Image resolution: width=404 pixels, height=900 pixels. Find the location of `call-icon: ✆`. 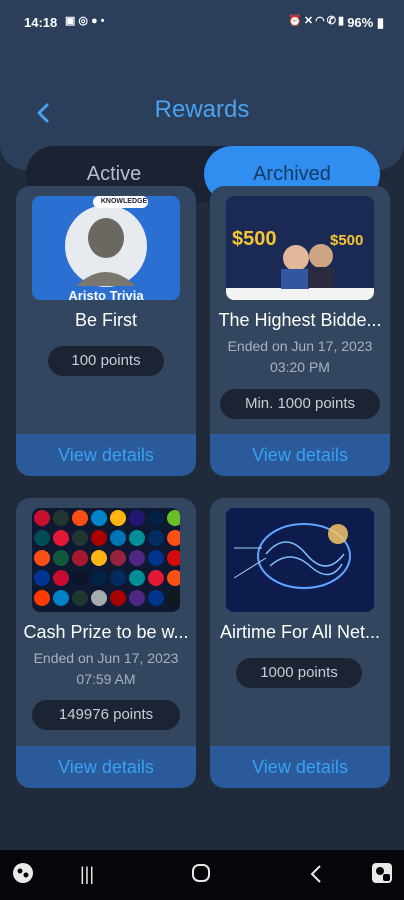

call-icon: ✆ is located at coordinates (332, 21).